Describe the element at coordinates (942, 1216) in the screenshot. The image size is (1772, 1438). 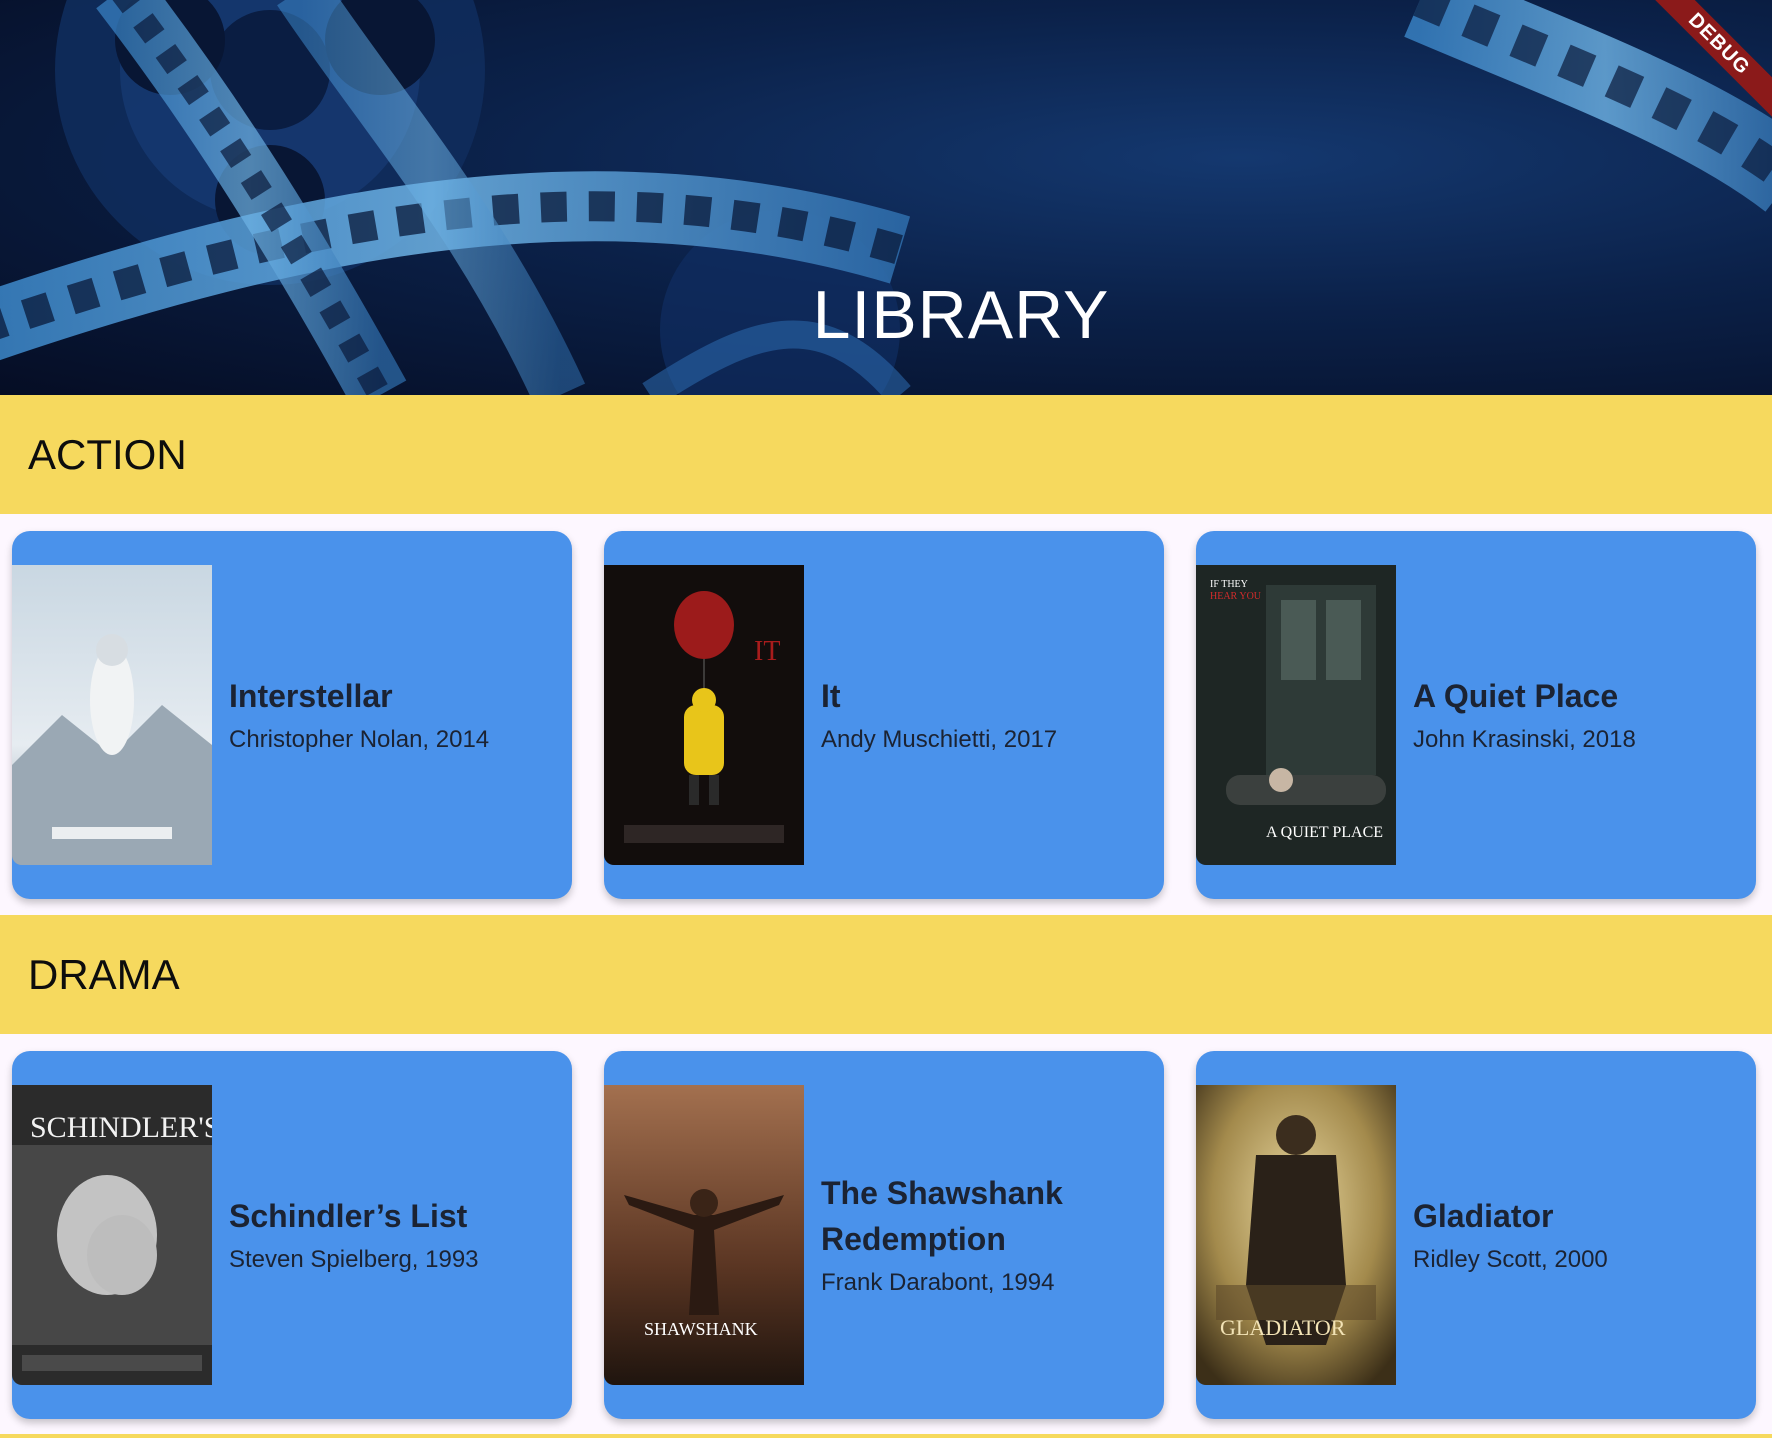
I see `movie-title: The Shawshank Redemption` at that location.